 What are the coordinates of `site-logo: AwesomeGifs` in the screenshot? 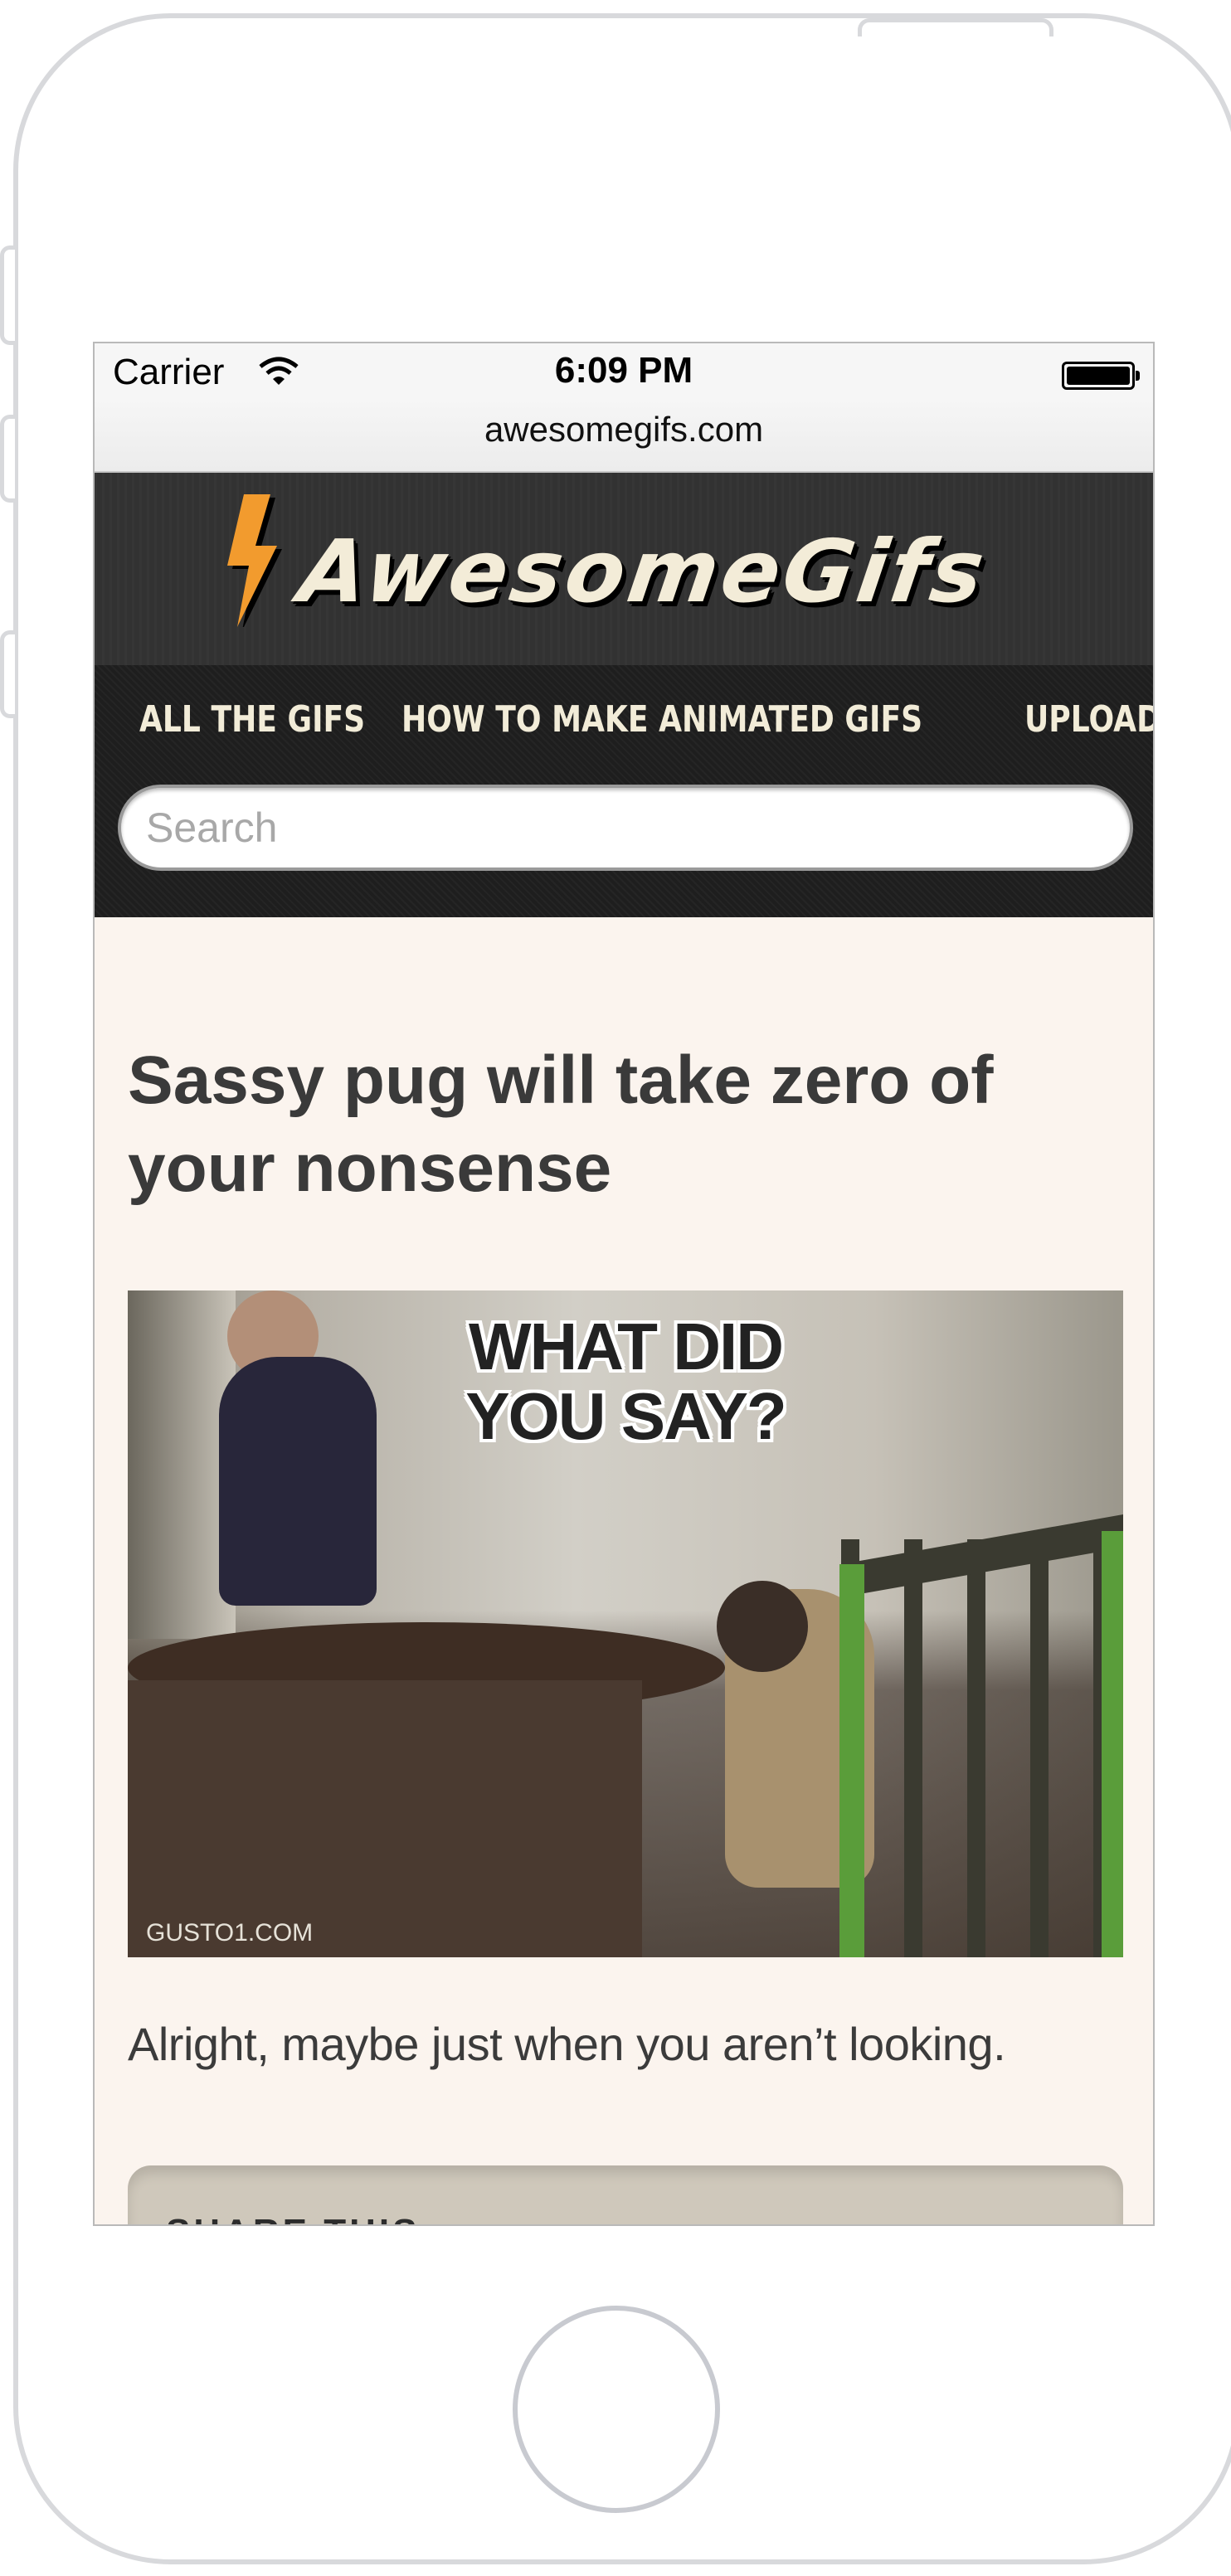 It's located at (617, 560).